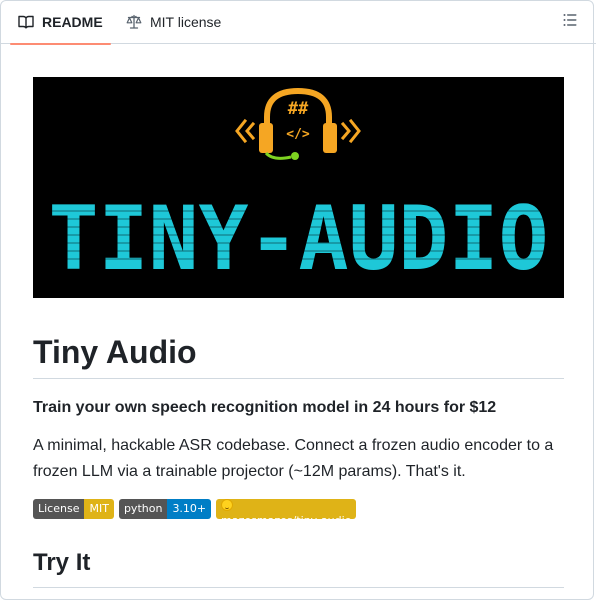  I want to click on section-heading-try-it: Try It, so click(62, 562).